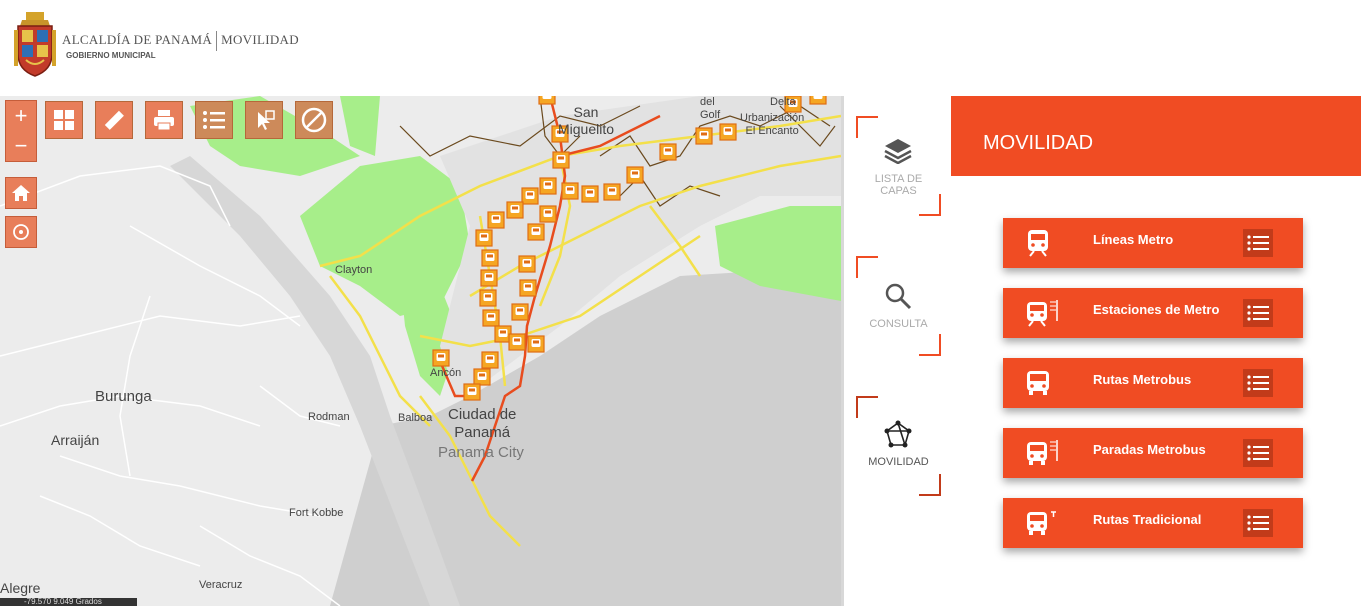 Image resolution: width=1361 pixels, height=606 pixels. I want to click on layer-paradas-metrobus: Paradas Metrobus, so click(1153, 453).